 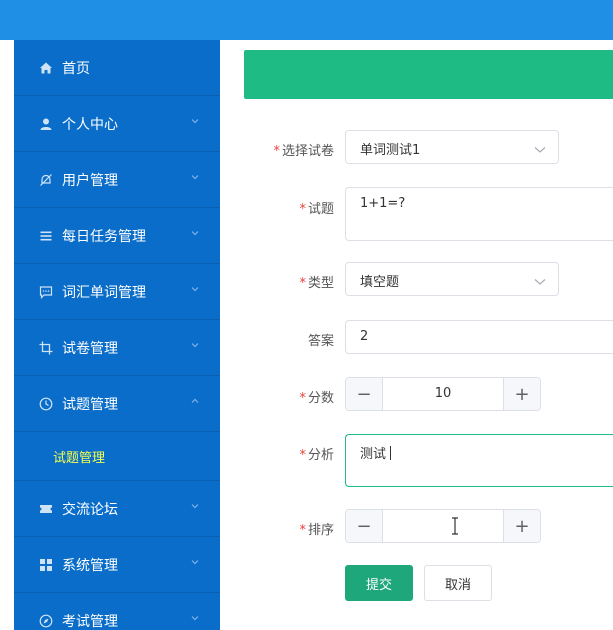 What do you see at coordinates (320, 341) in the screenshot?
I see `label-text: 答案` at bounding box center [320, 341].